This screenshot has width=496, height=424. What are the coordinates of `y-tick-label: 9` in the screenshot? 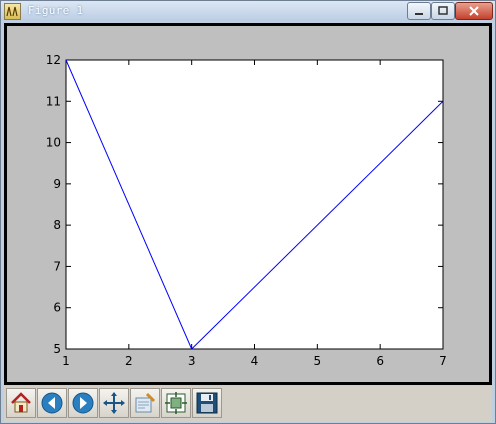 It's located at (57, 184).